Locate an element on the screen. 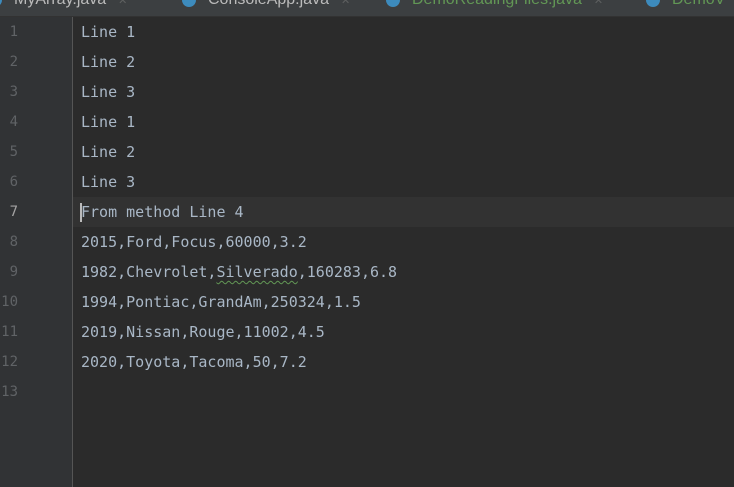 The image size is (734, 487). code-line-text: 2019,Nissan,Rouge,11002,4.5 is located at coordinates (203, 332).